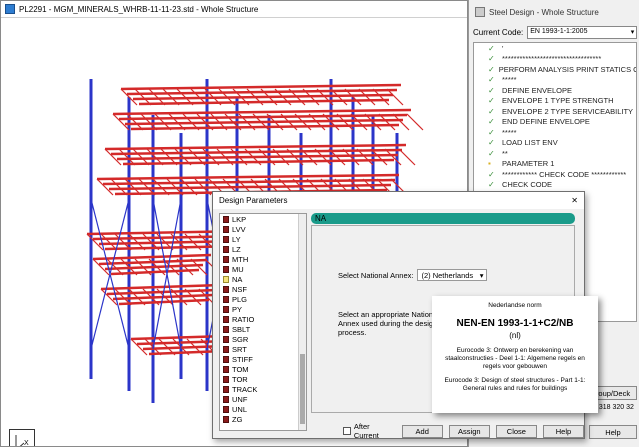 This screenshot has height=447, width=639. Describe the element at coordinates (555, 153) in the screenshot. I see `command-item: ✓ **` at that location.